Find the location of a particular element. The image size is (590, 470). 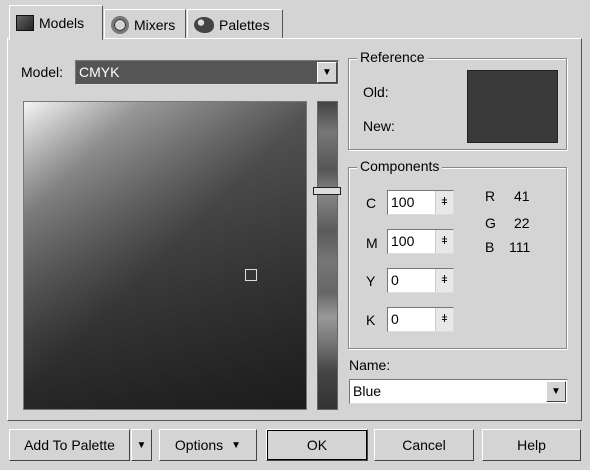

add-to-palette-label: Add To Palette is located at coordinates (69, 445).